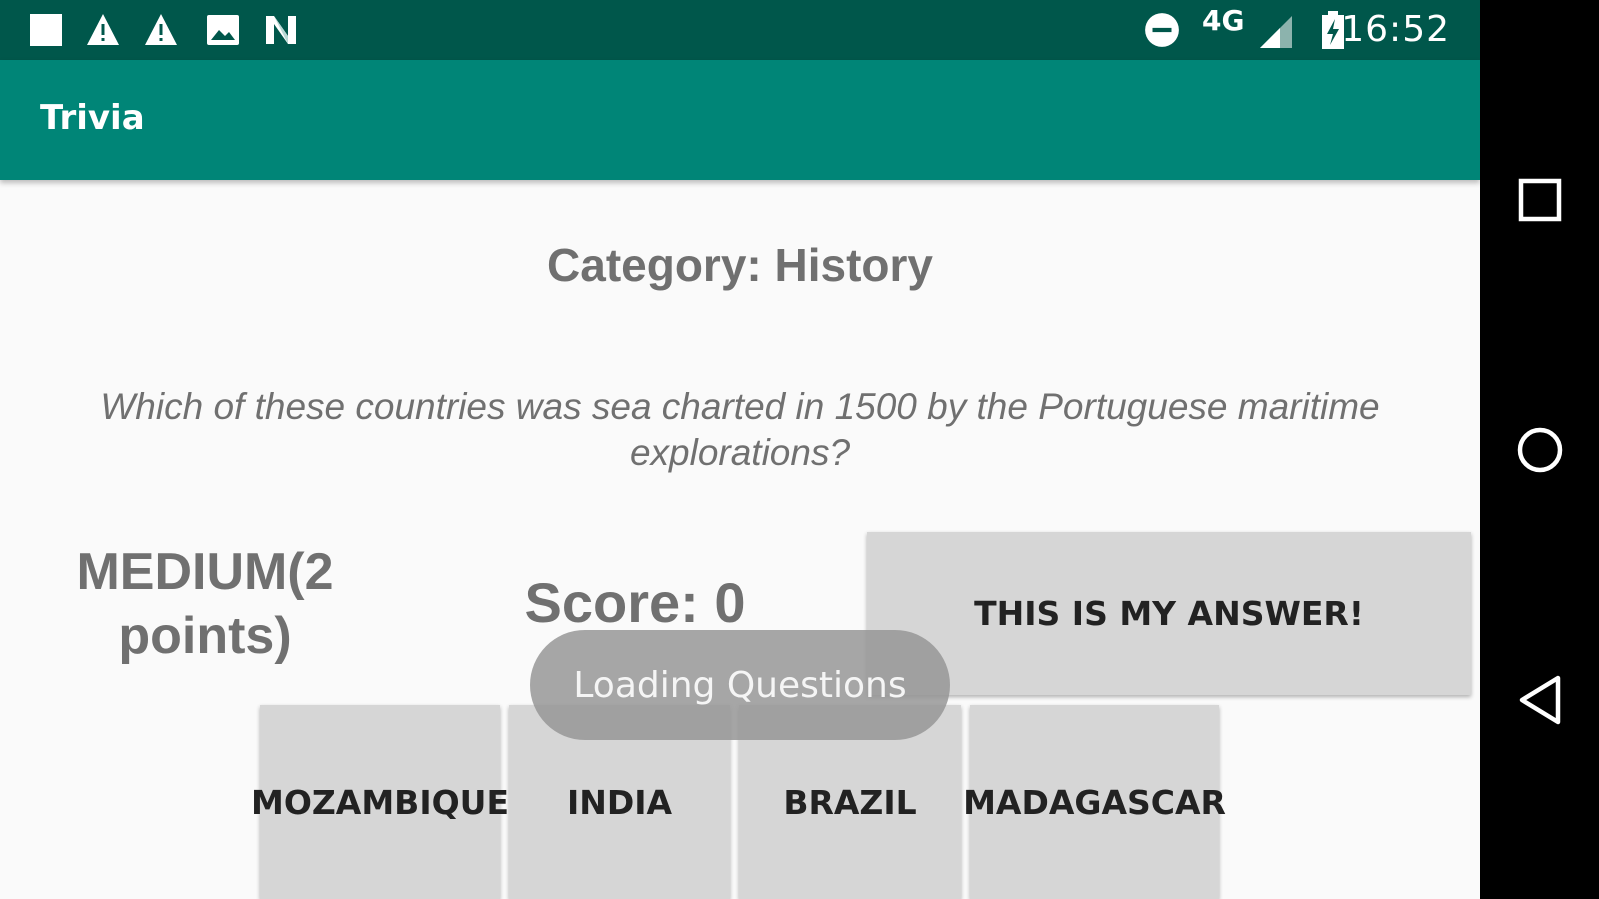  I want to click on status-bar: 4G 16:52, so click(740, 30).